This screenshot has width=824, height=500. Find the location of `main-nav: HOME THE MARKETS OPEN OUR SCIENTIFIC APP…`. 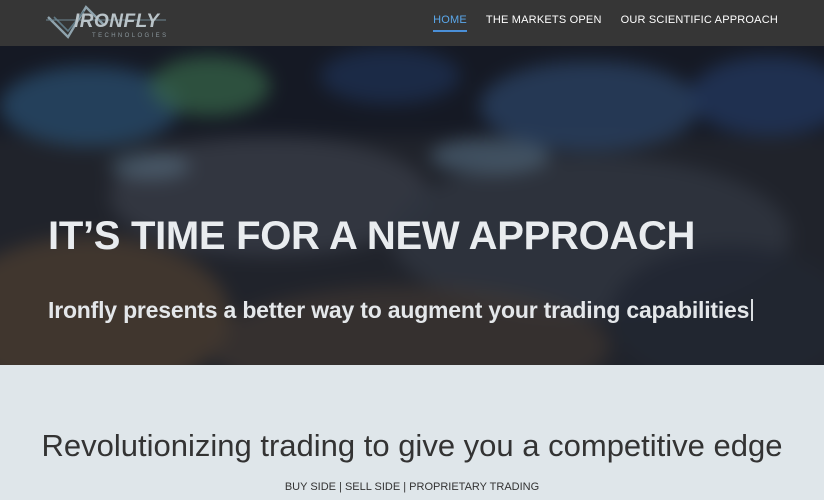

main-nav: HOME THE MARKETS OPEN OUR SCIENTIFIC APP… is located at coordinates (605, 23).